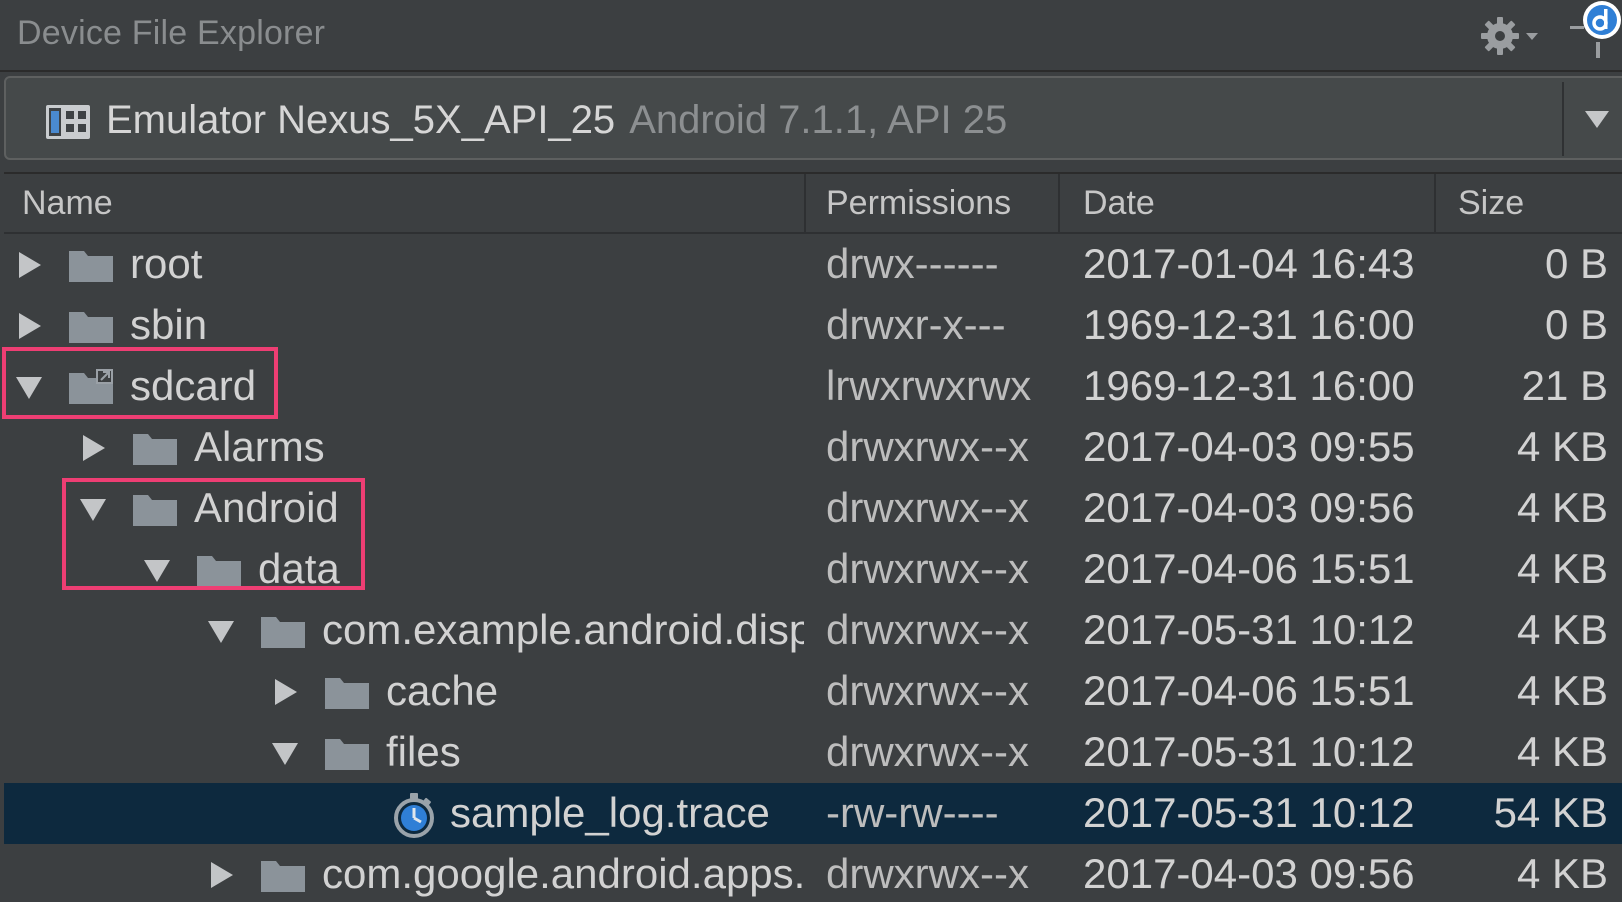 The height and width of the screenshot is (902, 1622). I want to click on name-cell: sbin, so click(404, 325).